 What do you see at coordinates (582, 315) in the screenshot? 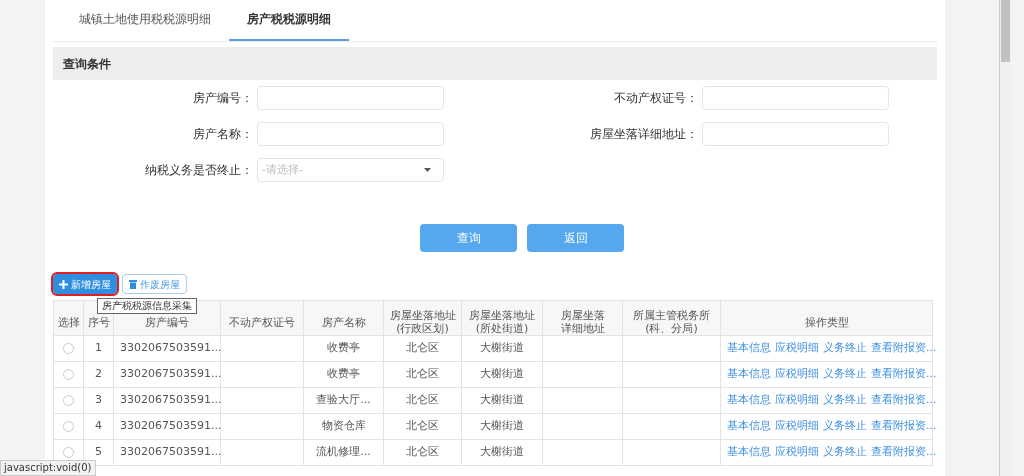
I see `column-header: 房屋坐落` at bounding box center [582, 315].